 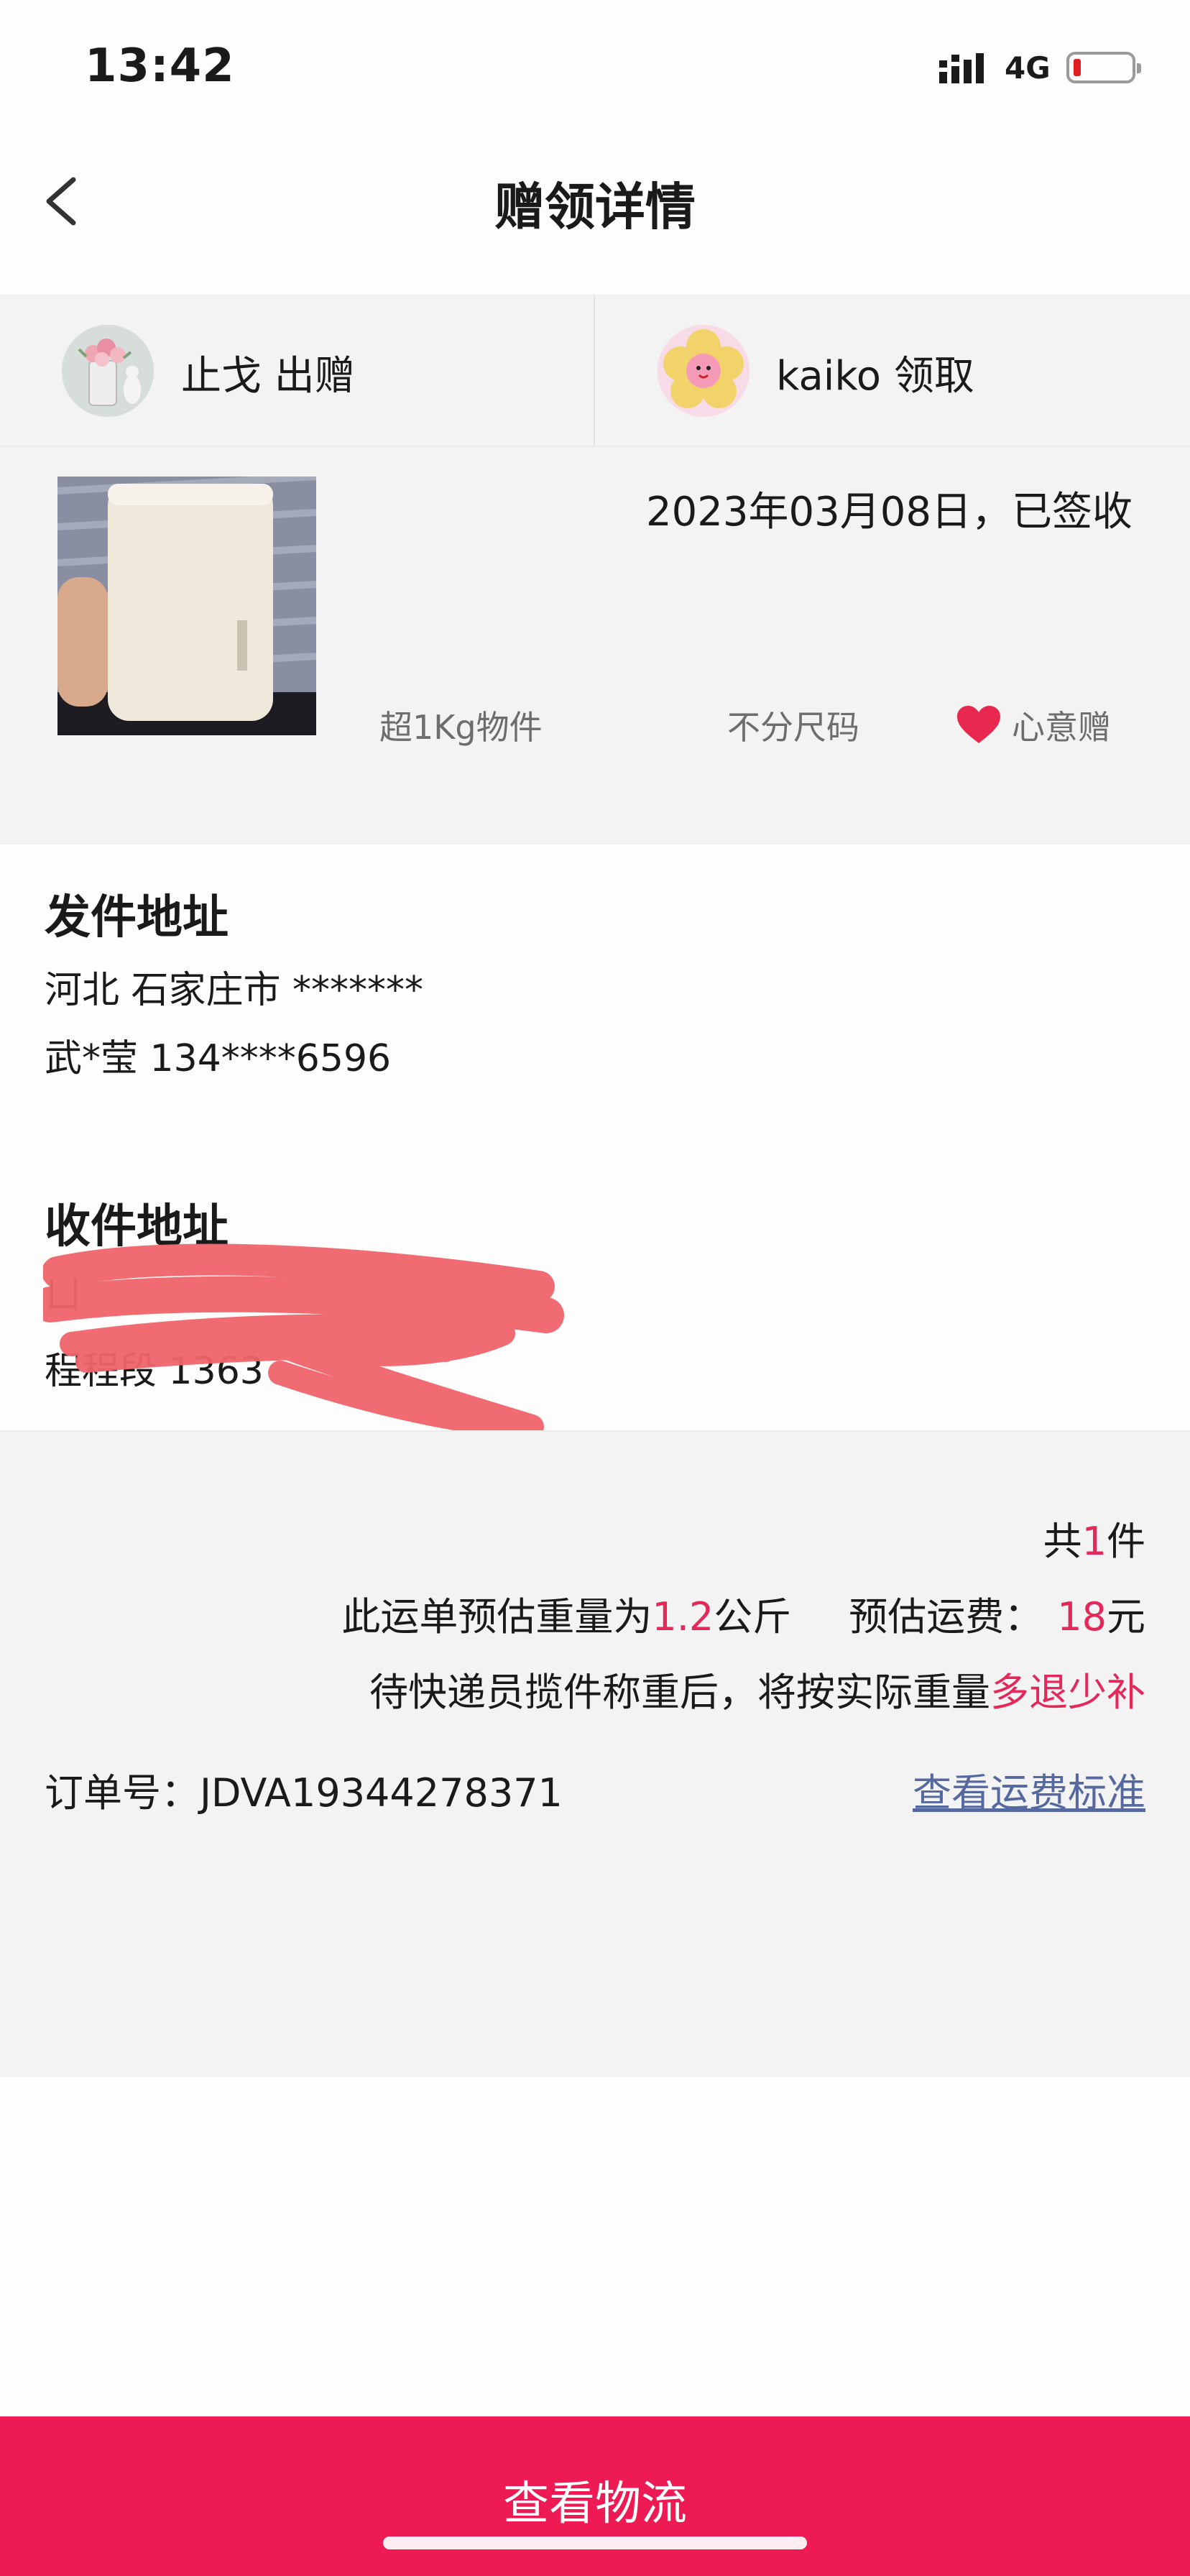 I want to click on parties-divider, so click(x=594, y=370).